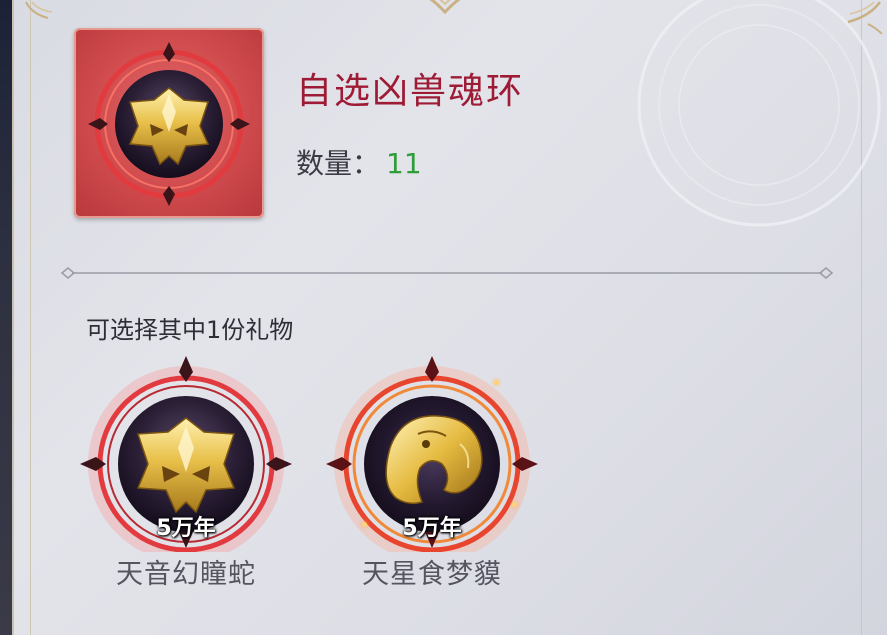 The width and height of the screenshot is (887, 635). Describe the element at coordinates (865, 17) in the screenshot. I see `corner-ornament-right` at that location.